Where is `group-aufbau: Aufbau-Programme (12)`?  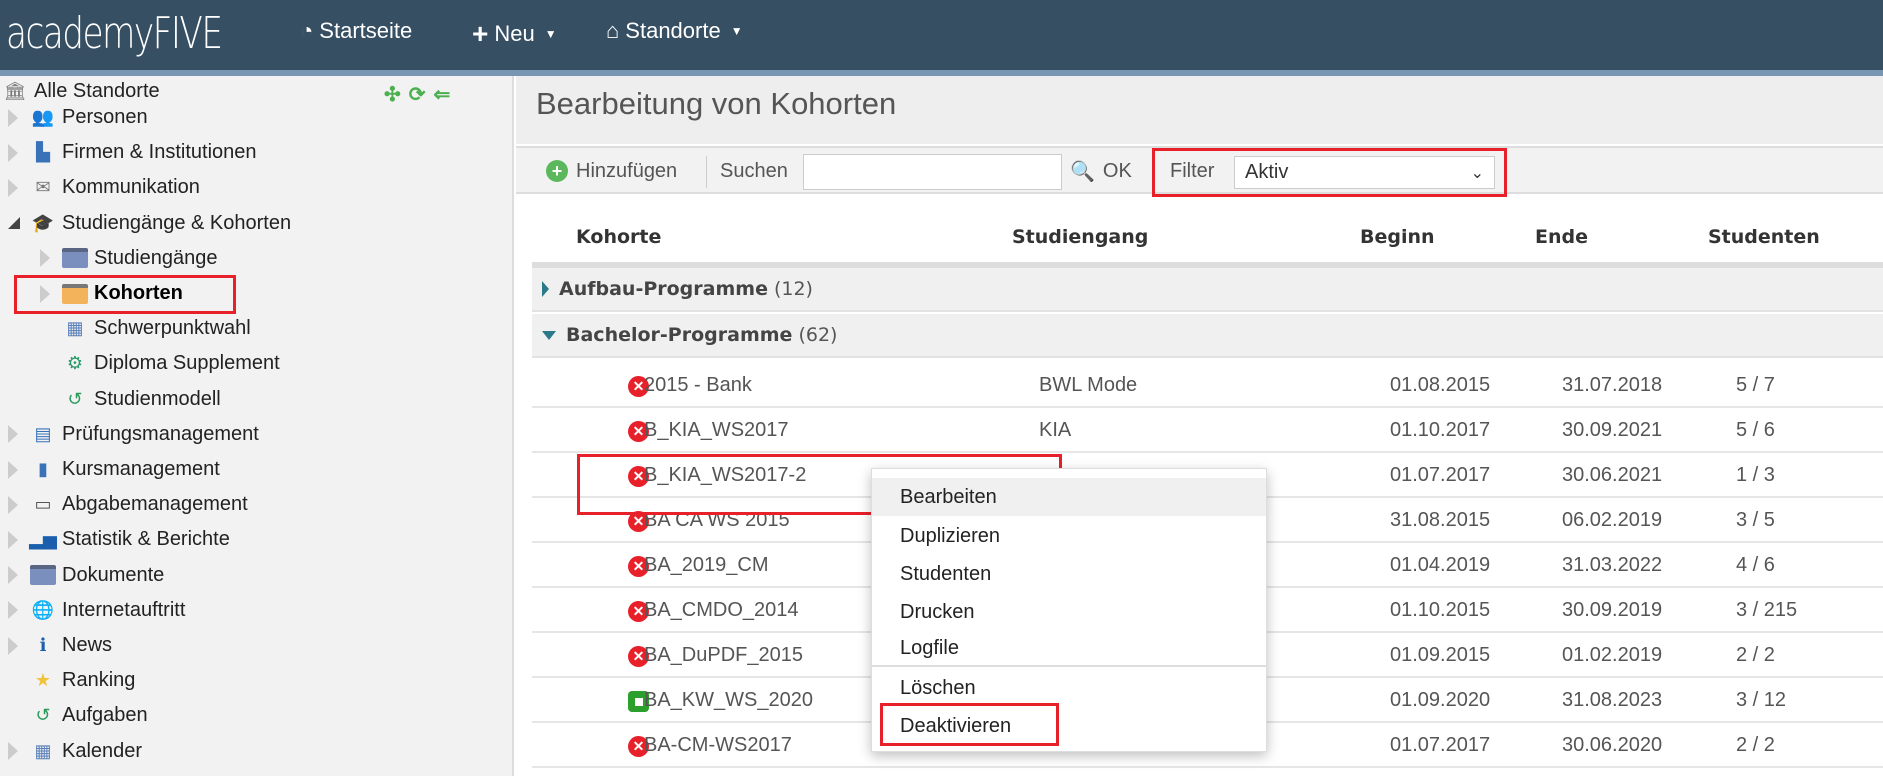 group-aufbau: Aufbau-Programme (12) is located at coordinates (1207, 290).